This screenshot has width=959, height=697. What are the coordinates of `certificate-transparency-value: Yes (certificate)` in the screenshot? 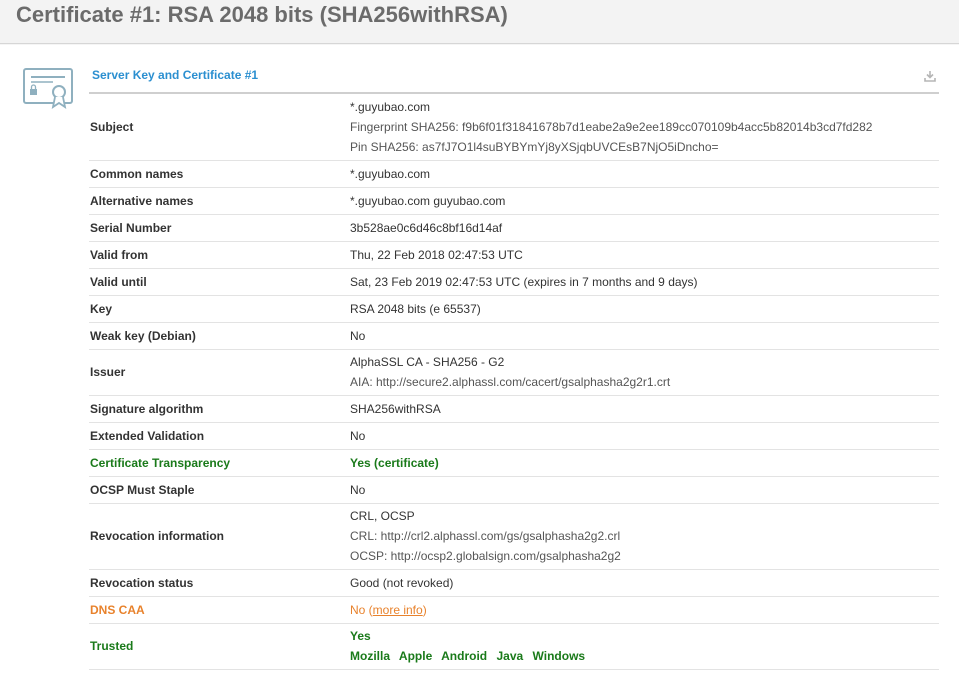 It's located at (644, 463).